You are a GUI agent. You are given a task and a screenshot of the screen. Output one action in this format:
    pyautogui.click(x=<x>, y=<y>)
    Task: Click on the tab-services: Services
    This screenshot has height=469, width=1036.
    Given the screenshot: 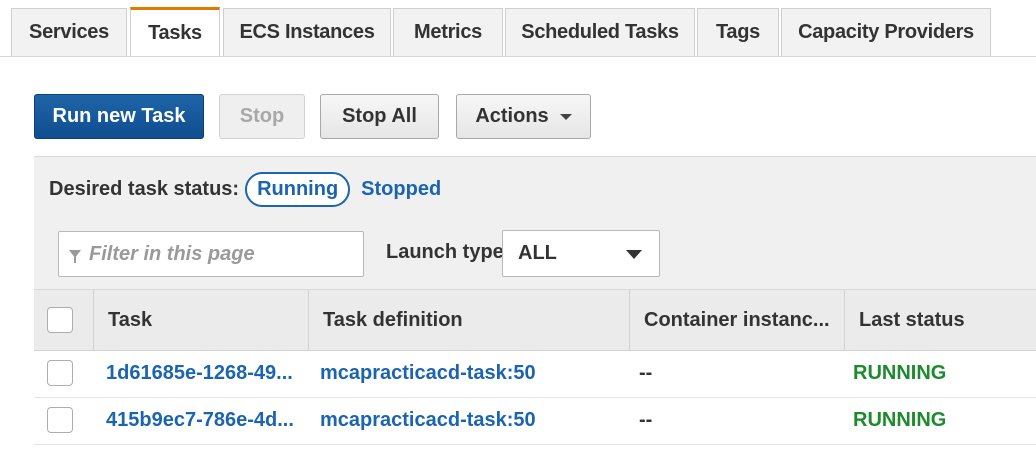 What is the action you would take?
    pyautogui.click(x=69, y=32)
    